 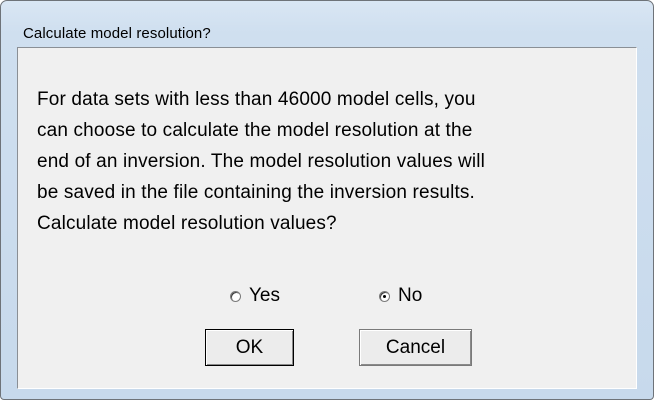 I want to click on no-radio-label: No, so click(x=410, y=296).